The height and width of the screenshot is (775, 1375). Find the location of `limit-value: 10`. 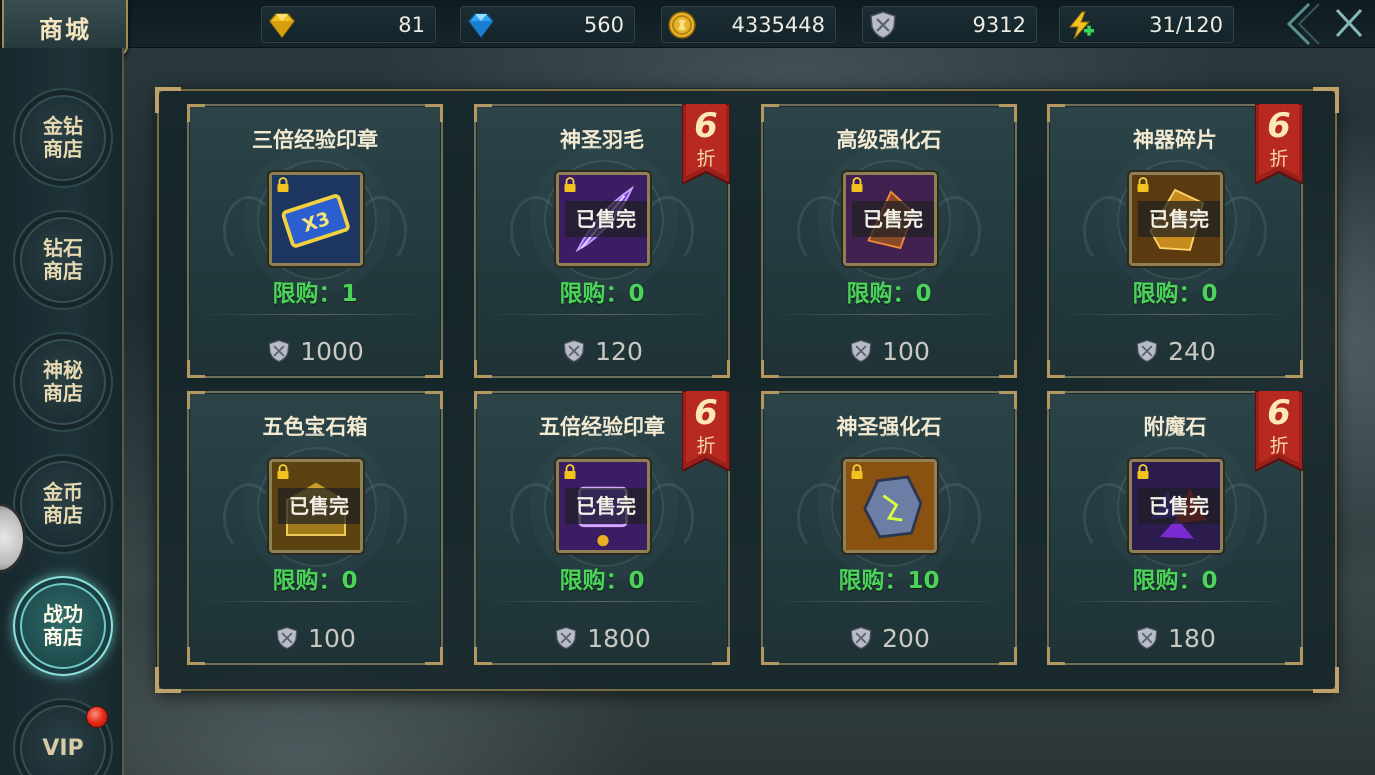

limit-value: 10 is located at coordinates (923, 581).